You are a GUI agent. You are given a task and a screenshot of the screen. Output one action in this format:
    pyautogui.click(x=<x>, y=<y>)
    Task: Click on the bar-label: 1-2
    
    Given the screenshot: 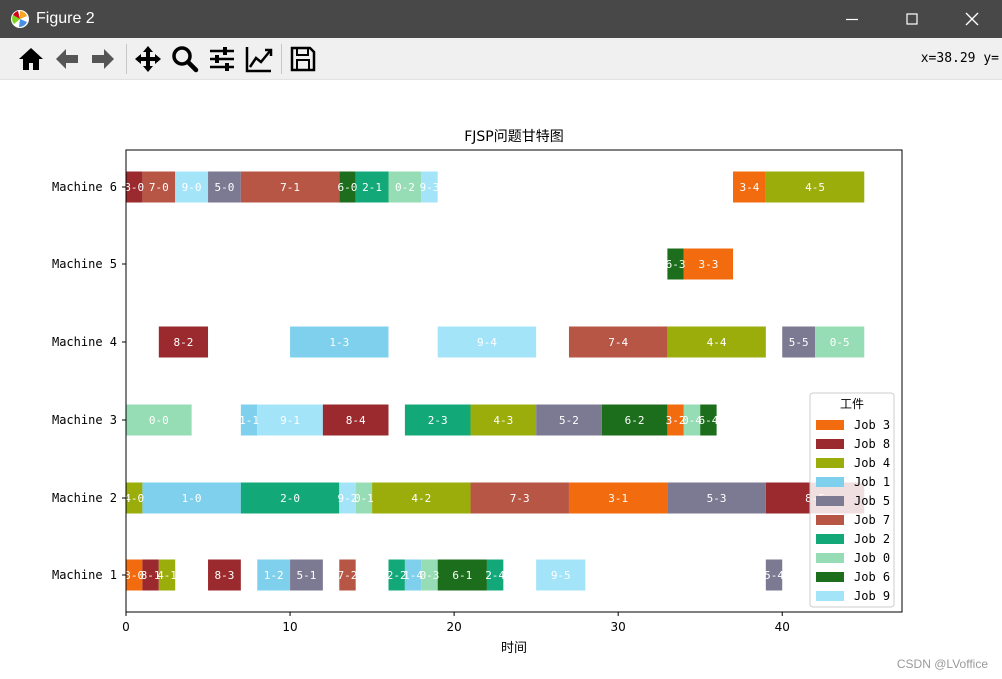 What is the action you would take?
    pyautogui.click(x=274, y=575)
    